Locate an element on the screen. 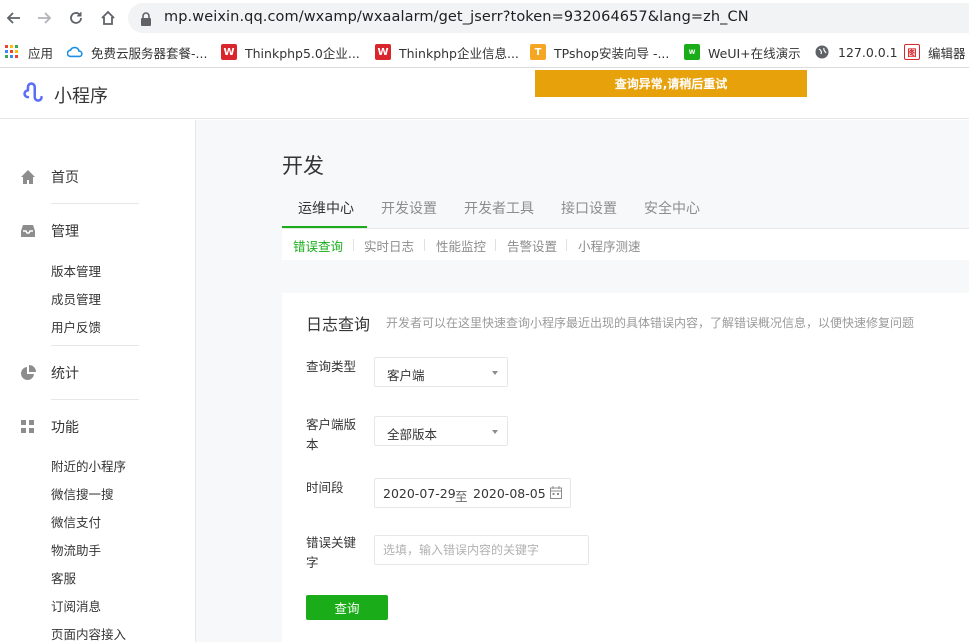 The image size is (969, 643). query-type-label: 查询类型 is located at coordinates (331, 366).